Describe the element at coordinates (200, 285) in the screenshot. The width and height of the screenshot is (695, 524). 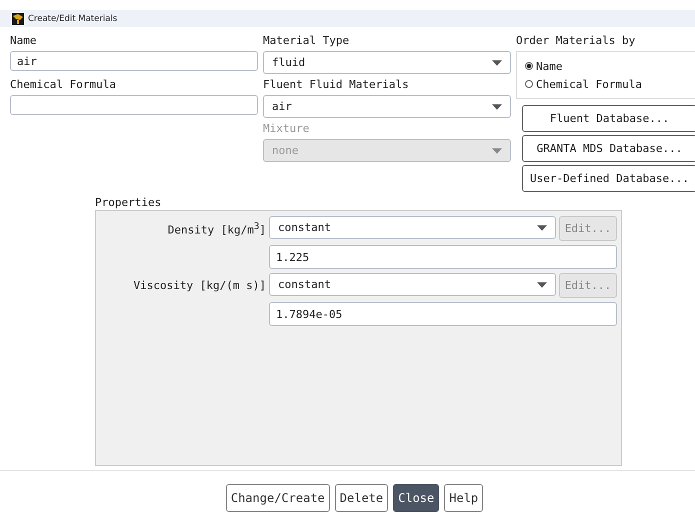
I see `property-label: Viscosity [kg/(m s)]` at that location.